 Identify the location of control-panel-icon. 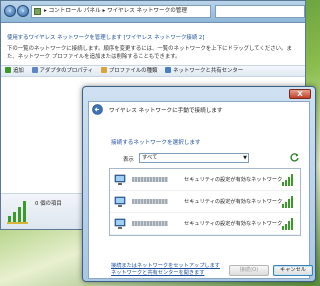
(37, 11).